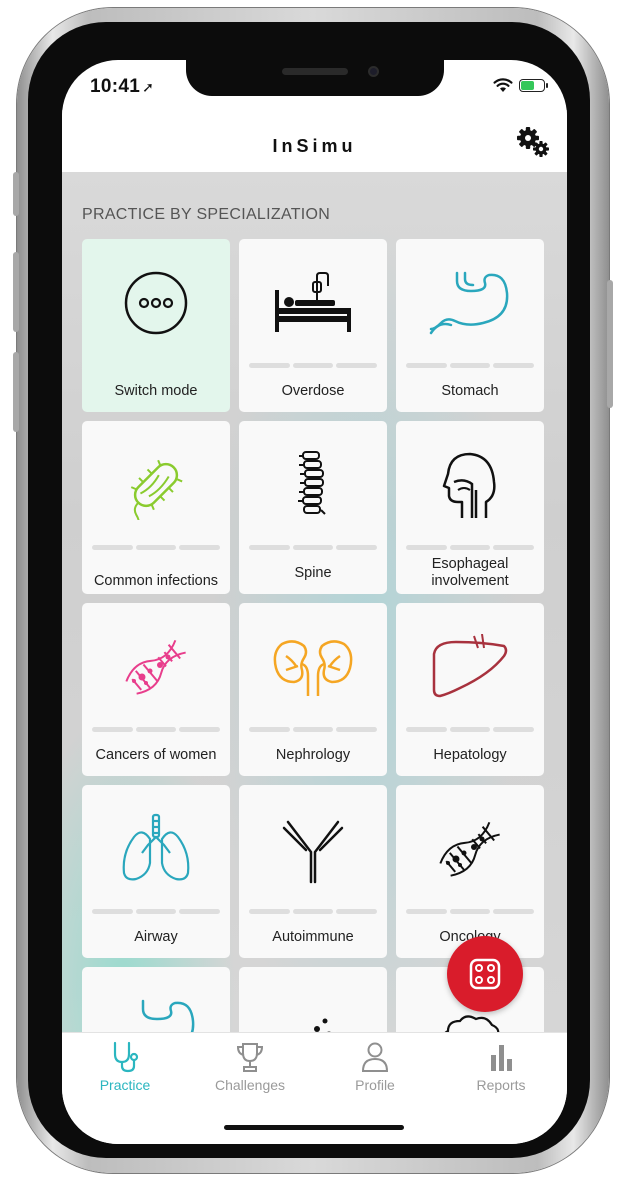 This screenshot has width=617, height=1181. I want to click on card-nephrology: Nephrology, so click(313, 689).